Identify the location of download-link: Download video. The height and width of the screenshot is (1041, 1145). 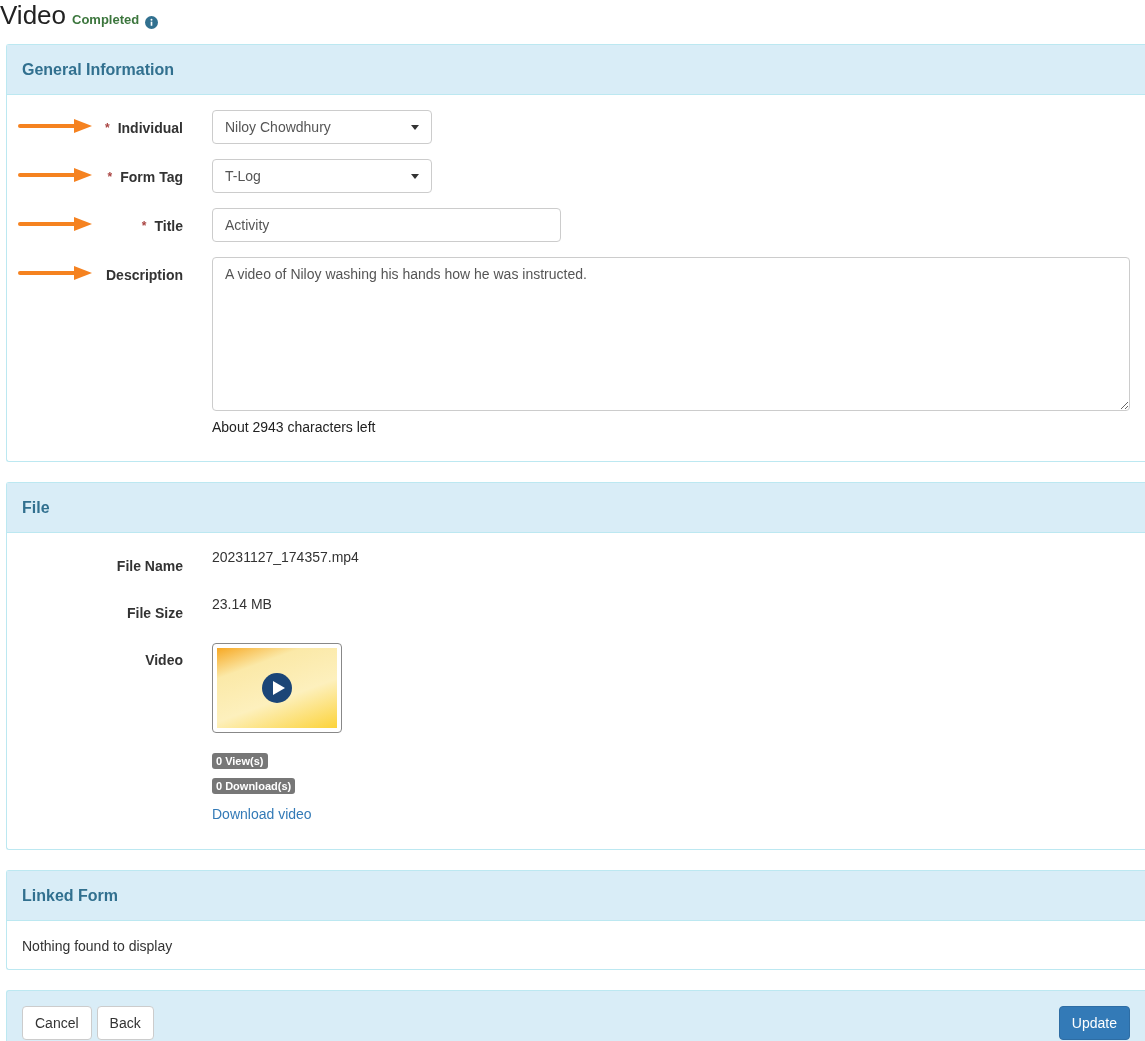
(262, 814).